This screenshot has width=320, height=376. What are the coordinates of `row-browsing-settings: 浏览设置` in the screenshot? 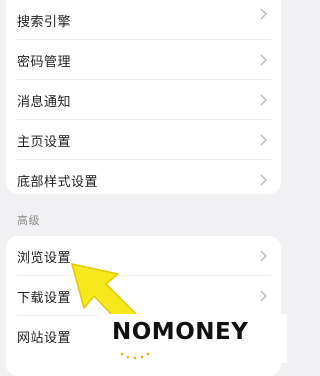 It's located at (143, 256).